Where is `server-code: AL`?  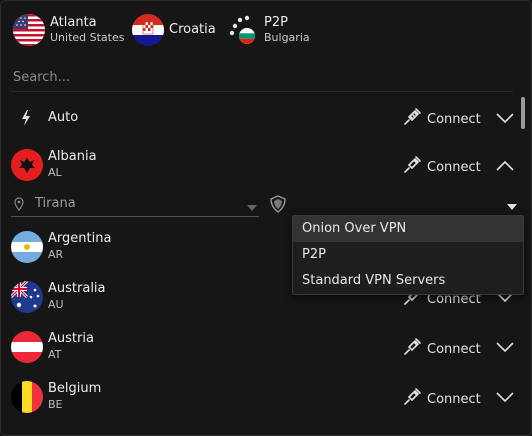
server-code: AL is located at coordinates (55, 172).